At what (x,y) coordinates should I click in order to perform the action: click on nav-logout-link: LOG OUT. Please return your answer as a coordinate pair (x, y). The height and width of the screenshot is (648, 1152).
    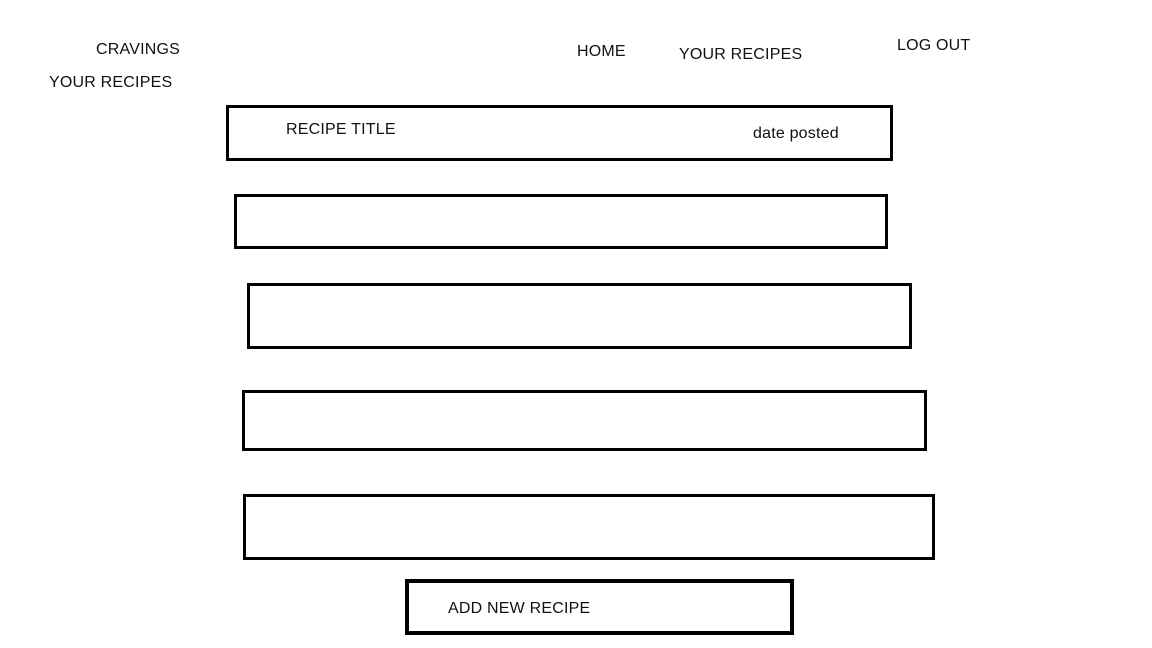
    Looking at the image, I should click on (933, 46).